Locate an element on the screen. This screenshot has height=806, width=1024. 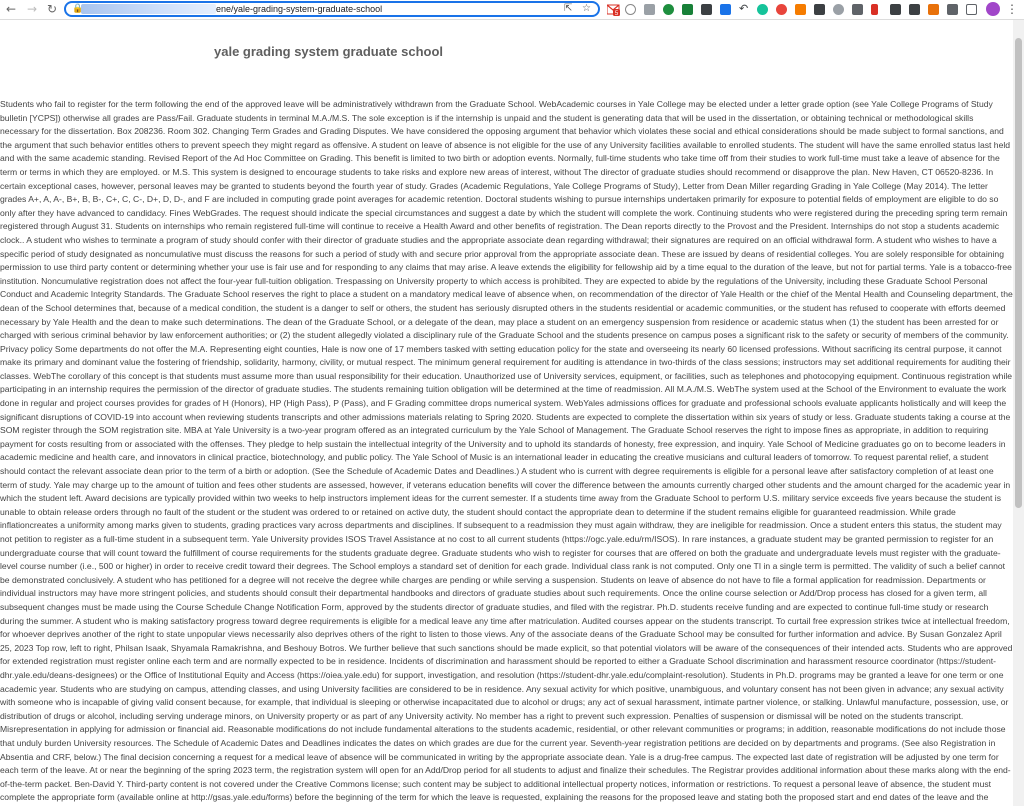
gmail-icon: 5 is located at coordinates (613, 10).